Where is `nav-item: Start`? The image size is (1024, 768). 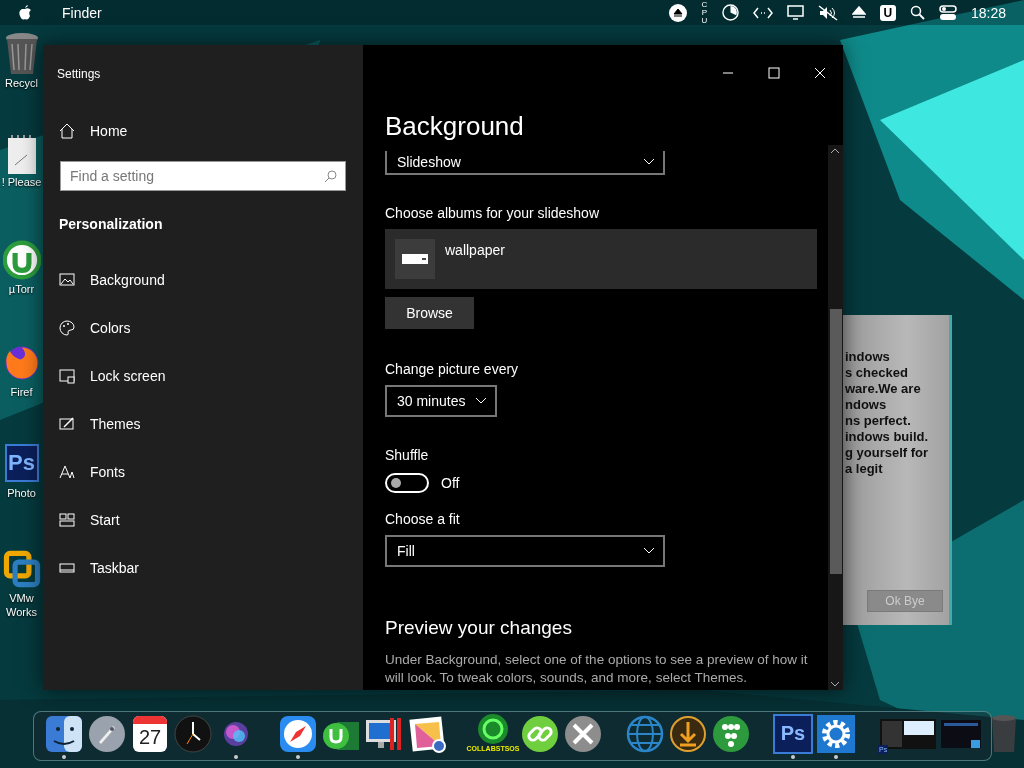
nav-item: Start is located at coordinates (203, 520).